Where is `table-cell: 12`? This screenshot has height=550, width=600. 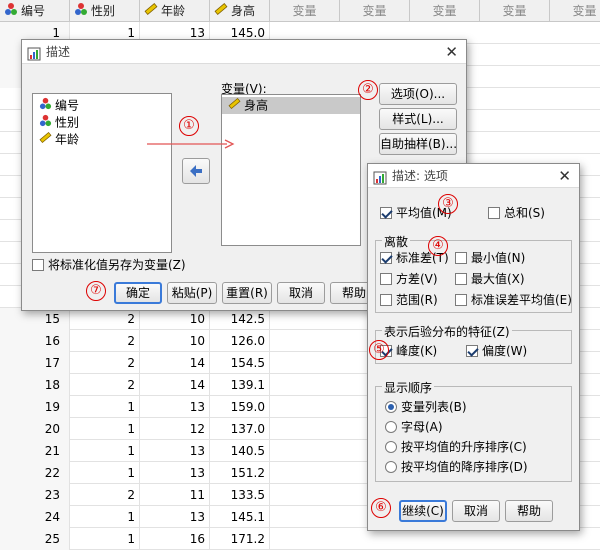 table-cell: 12 is located at coordinates (175, 429).